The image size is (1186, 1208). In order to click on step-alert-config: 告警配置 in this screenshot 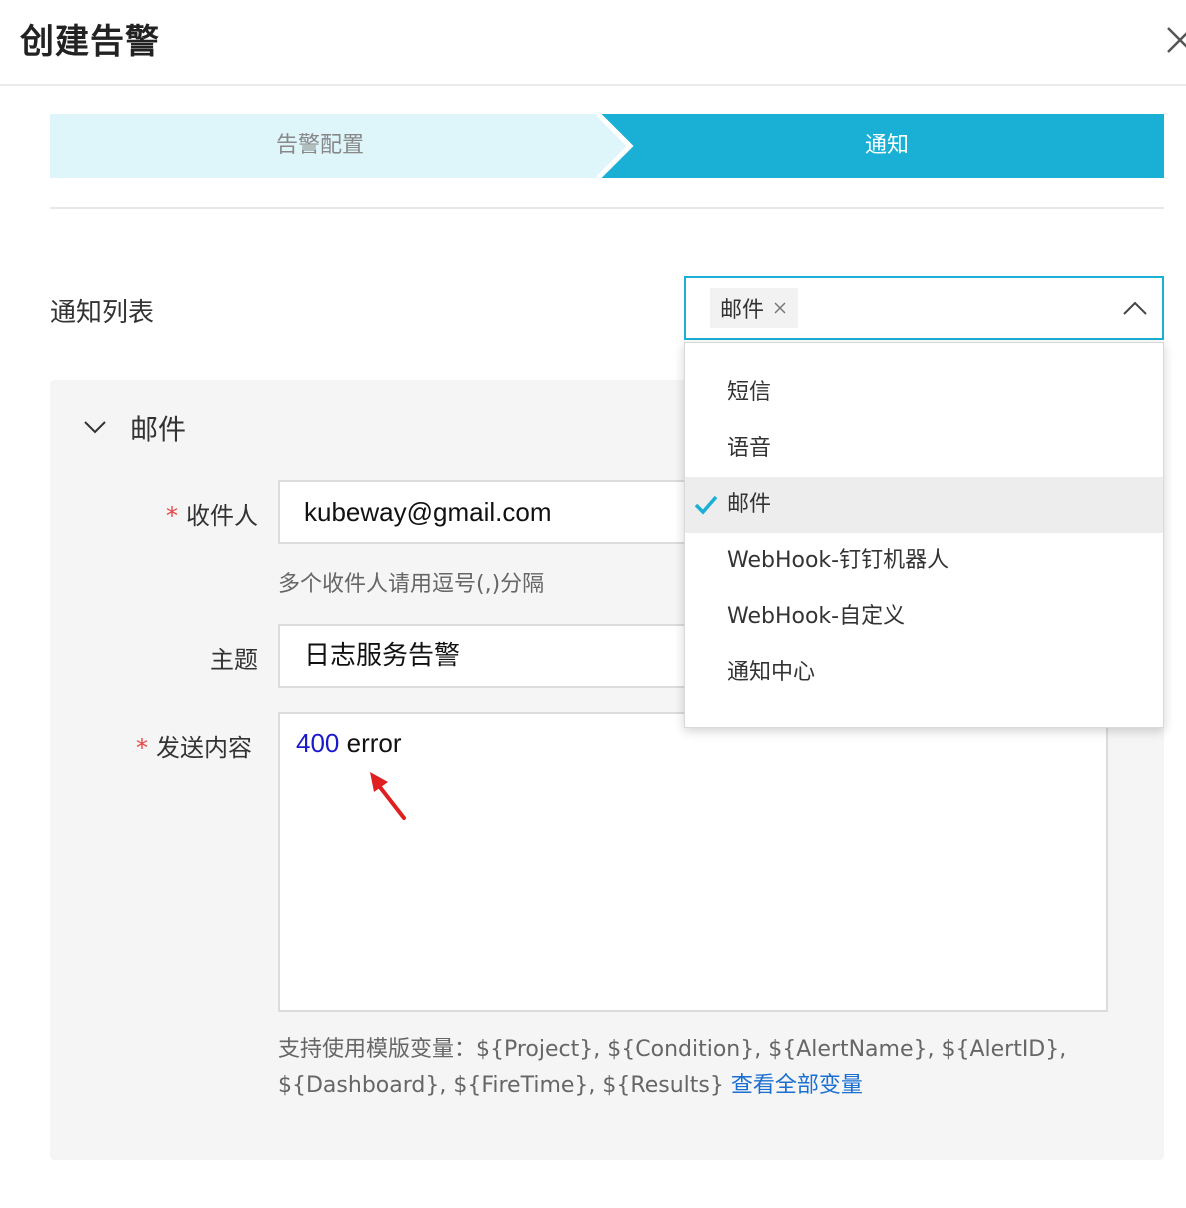, I will do `click(320, 146)`.